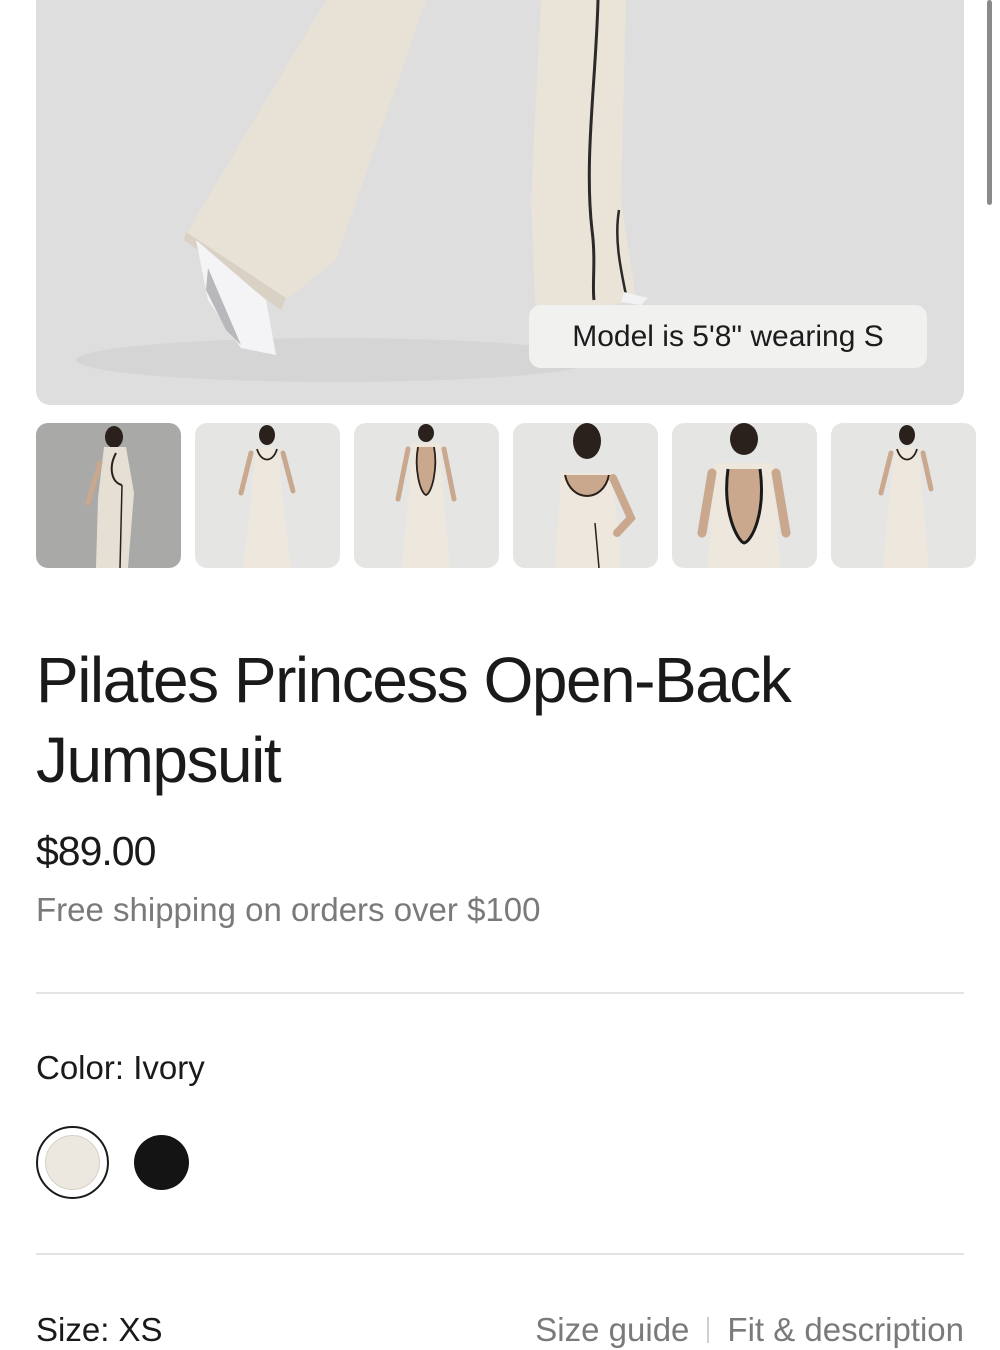  Describe the element at coordinates (708, 1330) in the screenshot. I see `link-separator` at that location.